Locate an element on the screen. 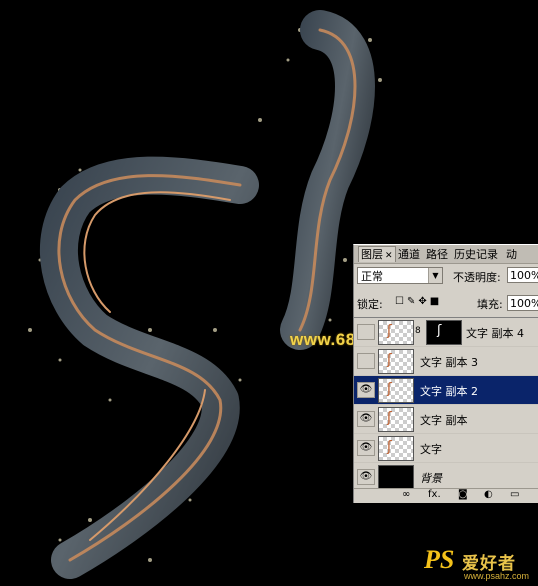 The height and width of the screenshot is (586, 538). watermark-logo: PS 爱好者 www.psahz.com is located at coordinates (477, 564).